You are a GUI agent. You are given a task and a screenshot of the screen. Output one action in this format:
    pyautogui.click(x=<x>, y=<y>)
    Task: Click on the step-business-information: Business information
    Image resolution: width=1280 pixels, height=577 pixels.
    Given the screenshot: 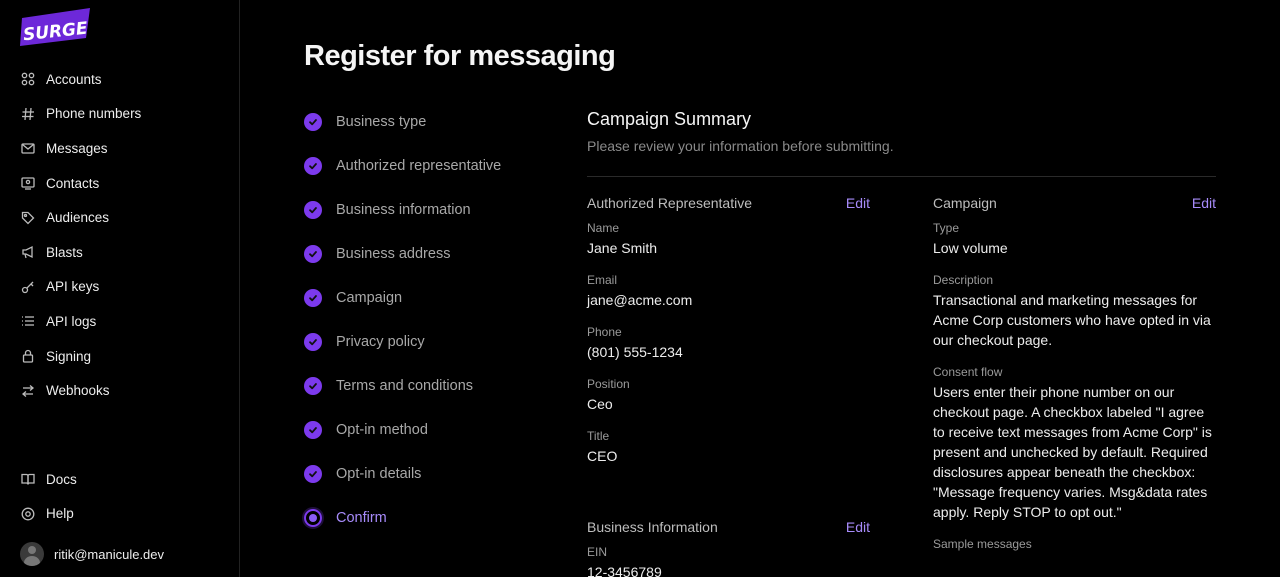 What is the action you would take?
    pyautogui.click(x=402, y=210)
    